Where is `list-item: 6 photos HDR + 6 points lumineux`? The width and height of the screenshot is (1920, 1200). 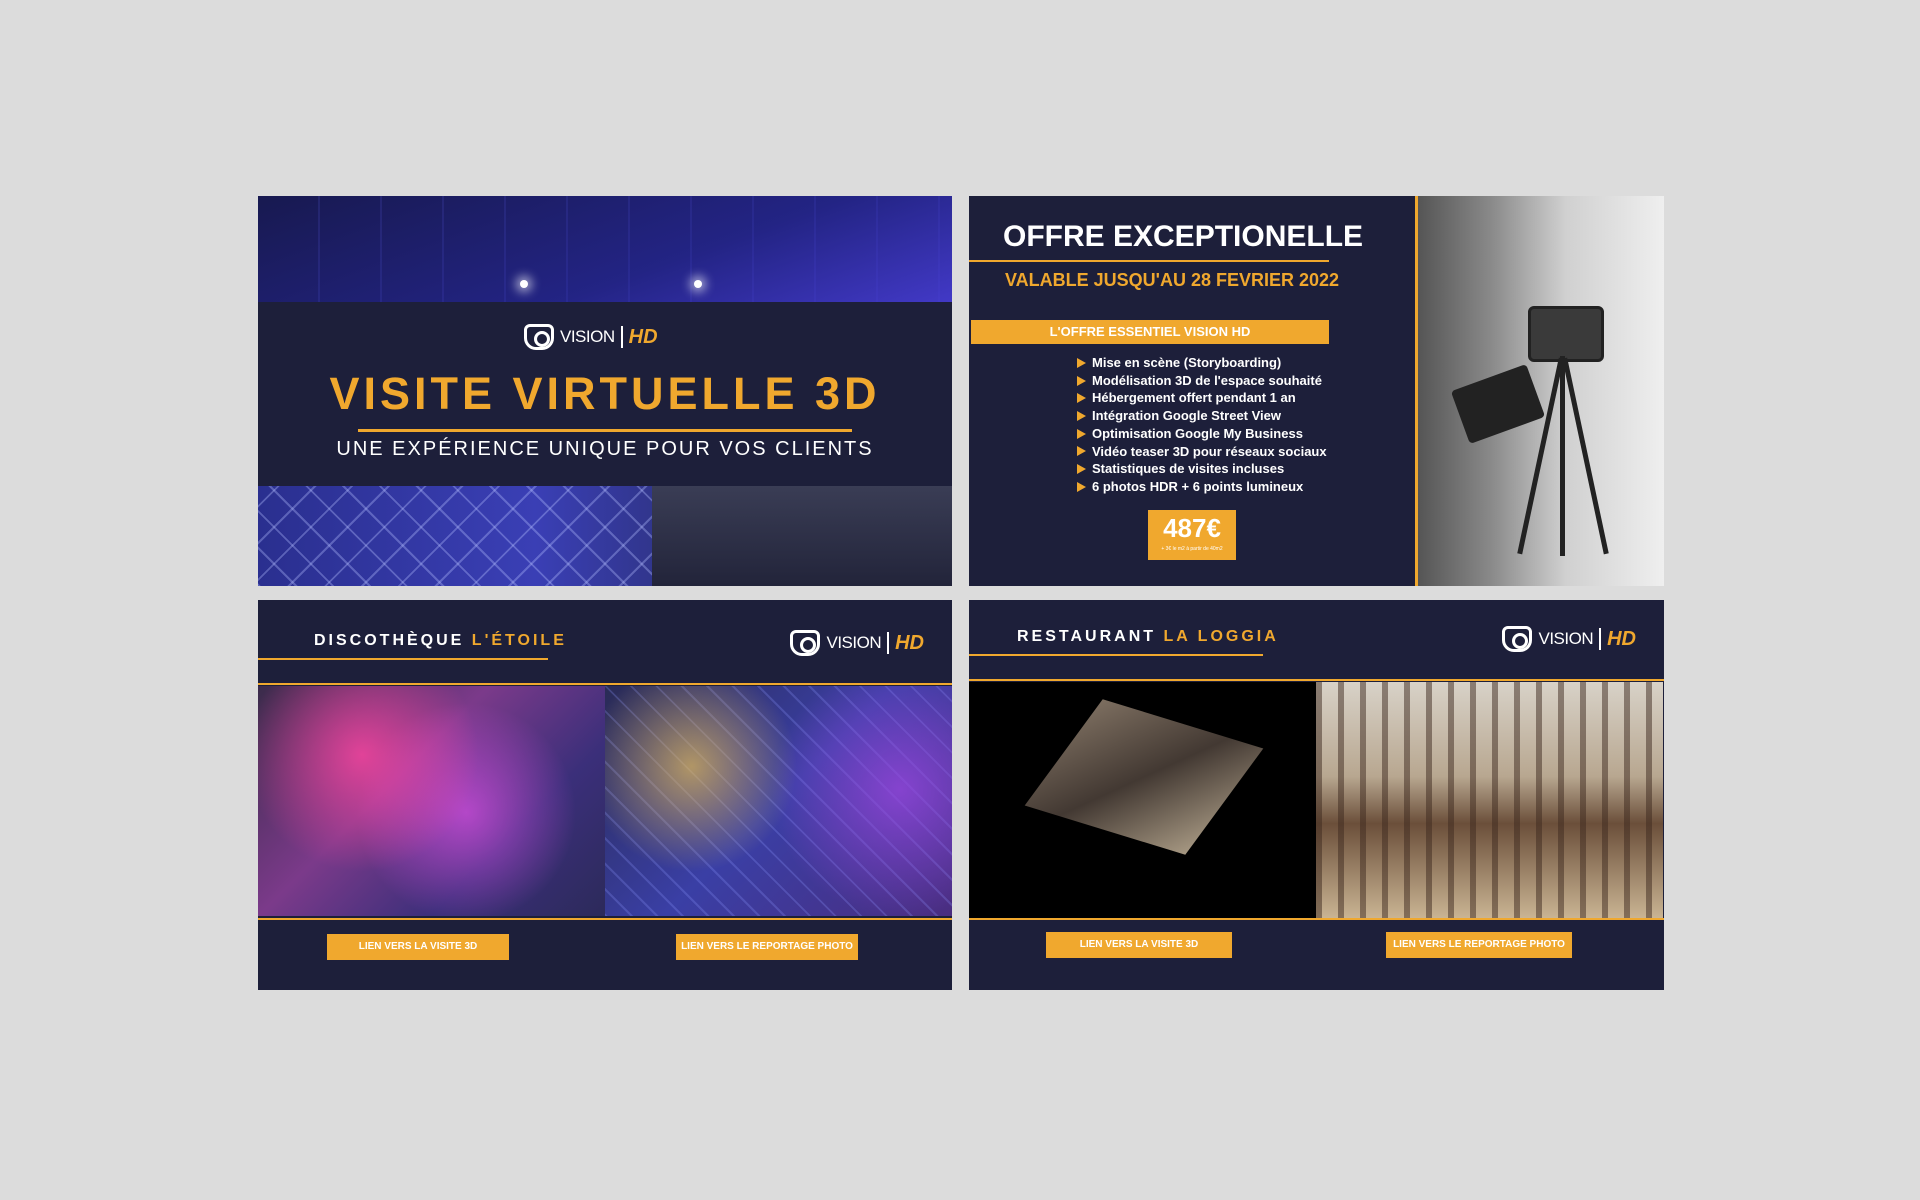 list-item: 6 photos HDR + 6 points lumineux is located at coordinates (1202, 487).